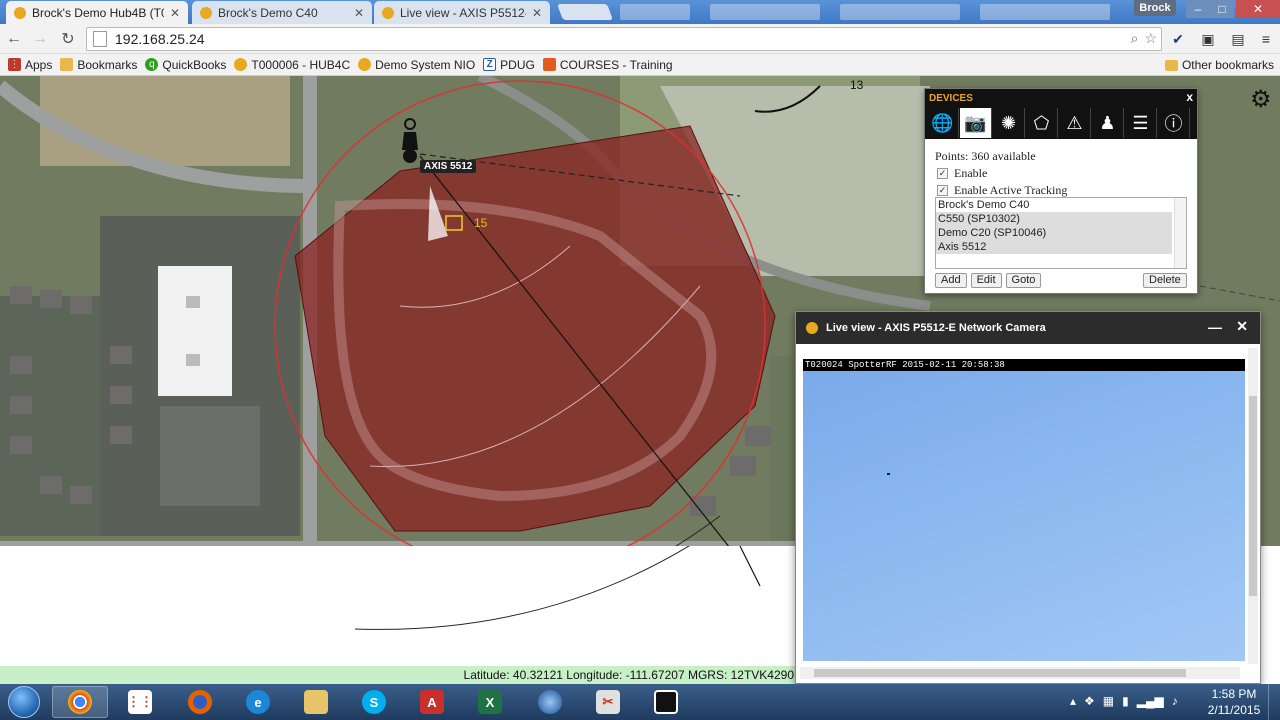 This screenshot has width=1280, height=720. Describe the element at coordinates (185, 65) in the screenshot. I see `bookmark-quickbooks: q QuickBooks` at that location.